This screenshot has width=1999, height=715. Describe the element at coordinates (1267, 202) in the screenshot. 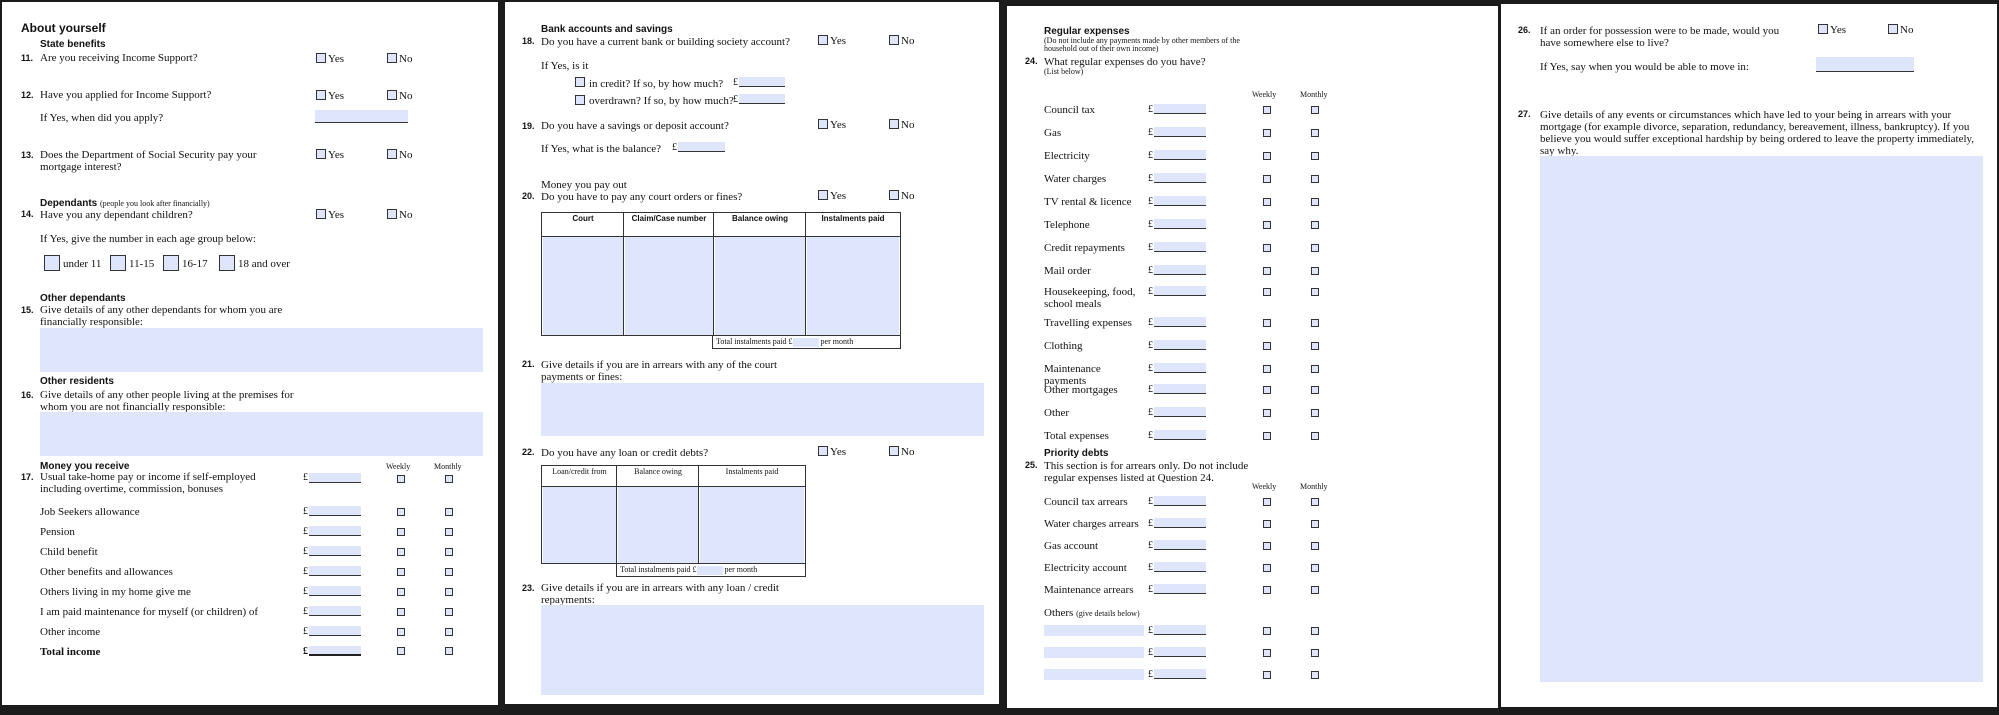

I see `tv-rental-licence-weekly-checkbox` at that location.